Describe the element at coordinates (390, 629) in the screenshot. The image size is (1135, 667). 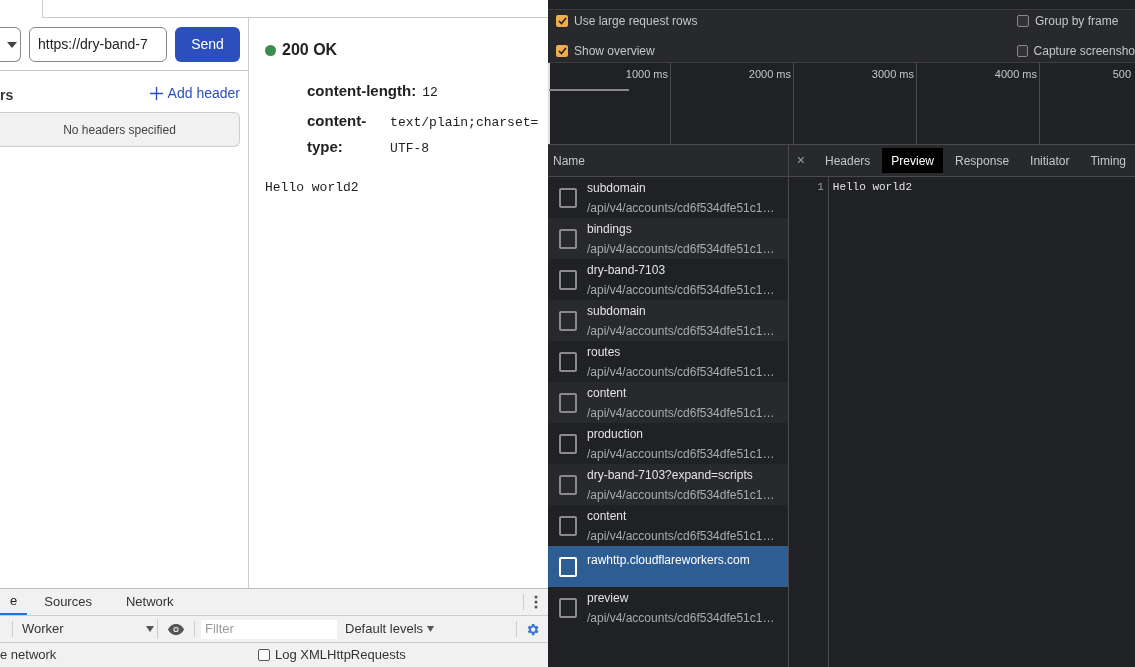
I see `levels-dropdown: Default levels` at that location.